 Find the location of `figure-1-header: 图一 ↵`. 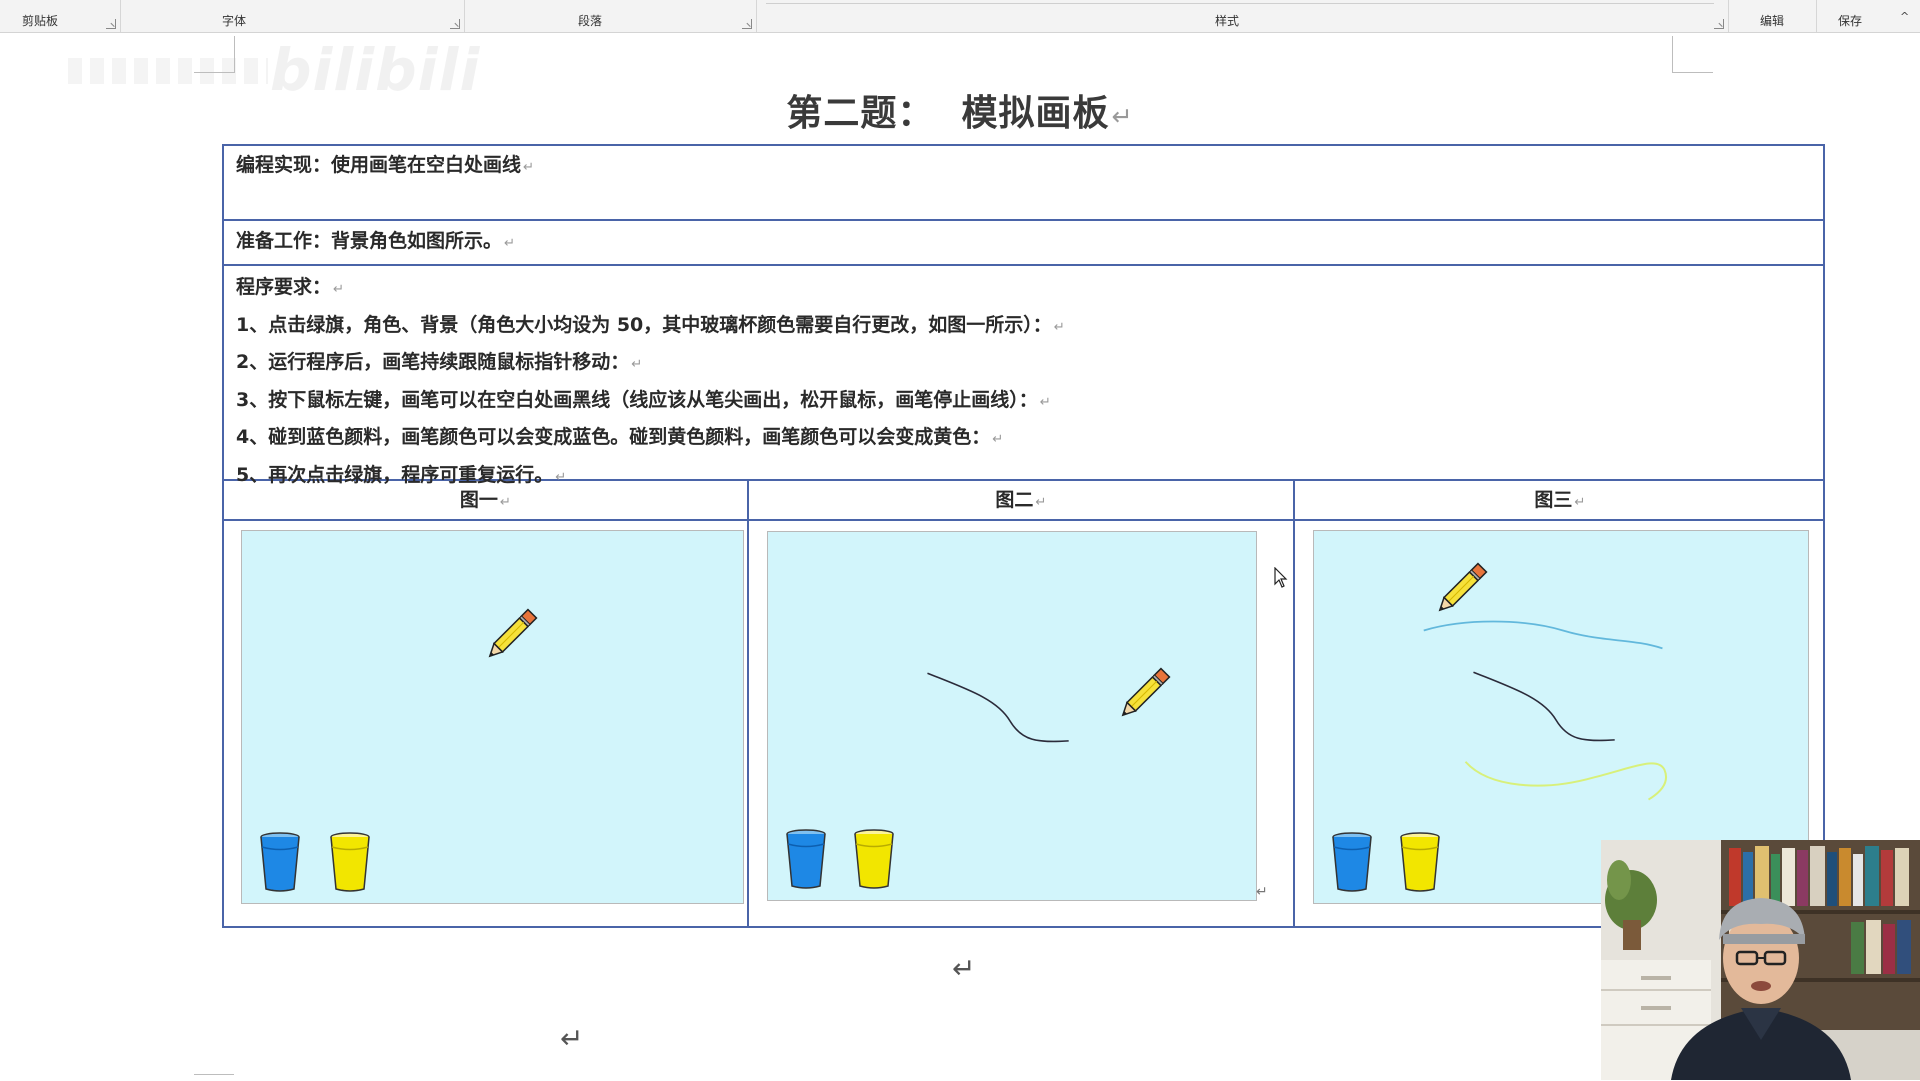

figure-1-header: 图一 ↵ is located at coordinates (485, 500).